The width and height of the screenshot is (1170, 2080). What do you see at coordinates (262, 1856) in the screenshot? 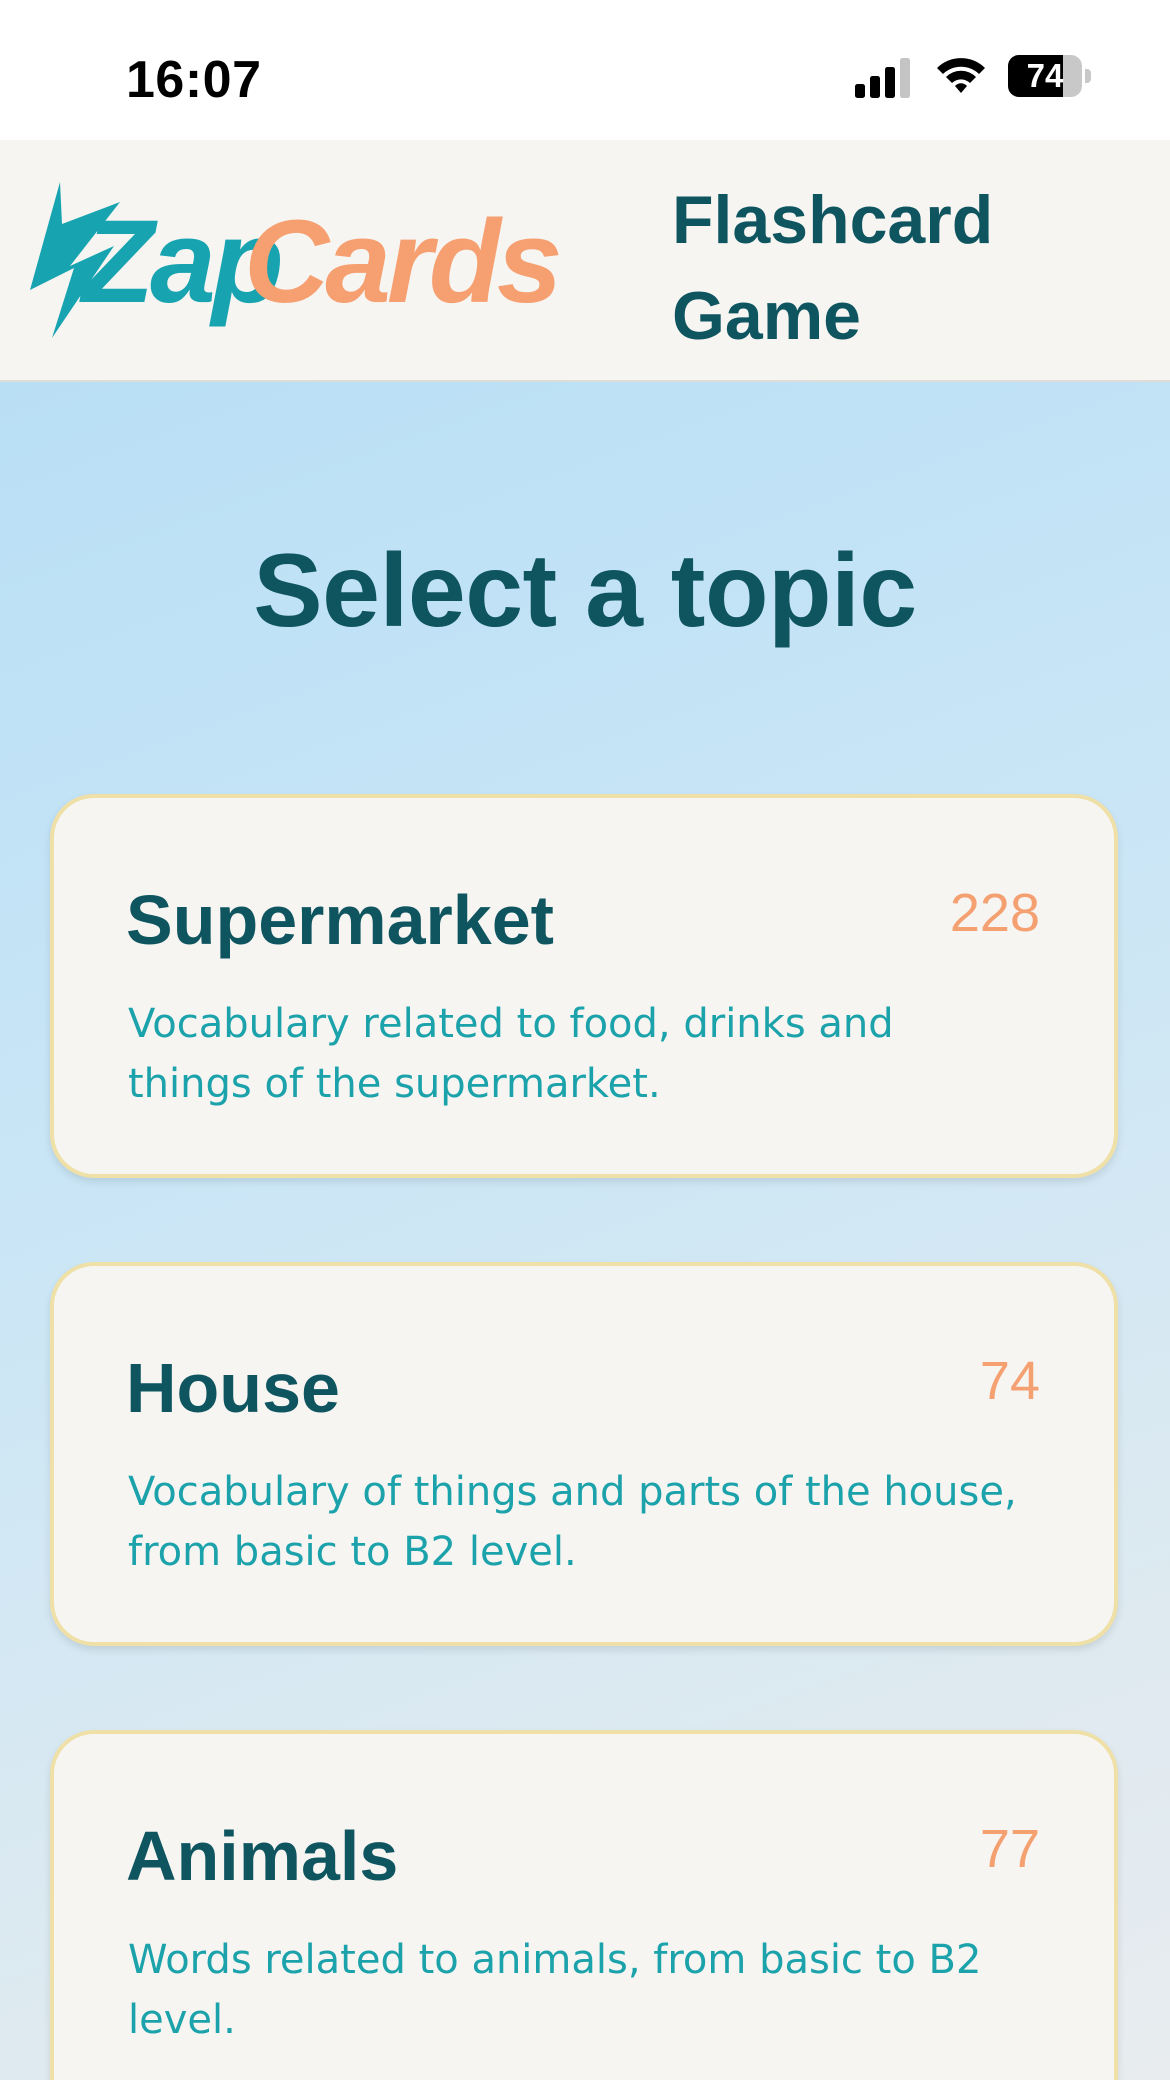
I see `topic-title: Animals` at bounding box center [262, 1856].